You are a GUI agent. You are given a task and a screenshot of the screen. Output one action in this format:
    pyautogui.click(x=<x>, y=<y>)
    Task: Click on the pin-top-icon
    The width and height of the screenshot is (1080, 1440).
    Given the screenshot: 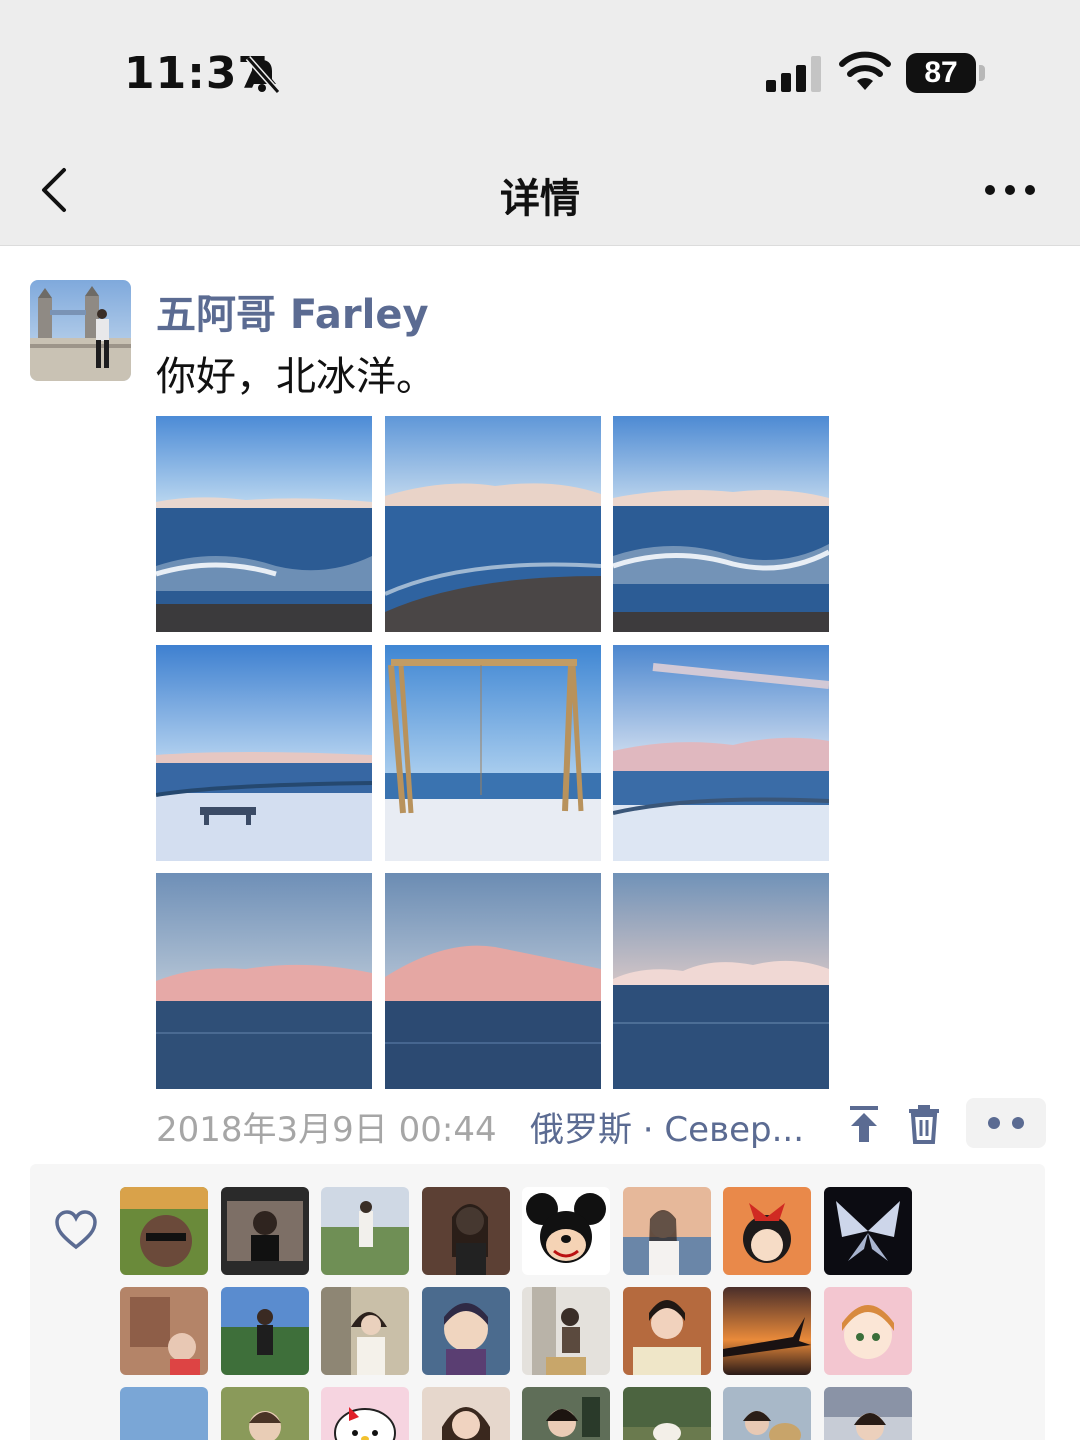 What is the action you would take?
    pyautogui.click(x=864, y=1124)
    